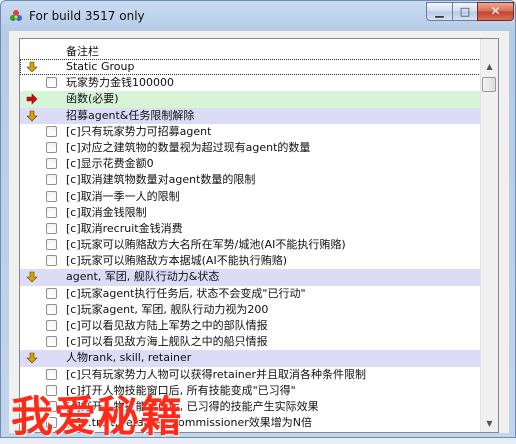  I want to click on list-item: [c]玩家agent执行任务后, 状态不会变成"已行动", so click(250, 294).